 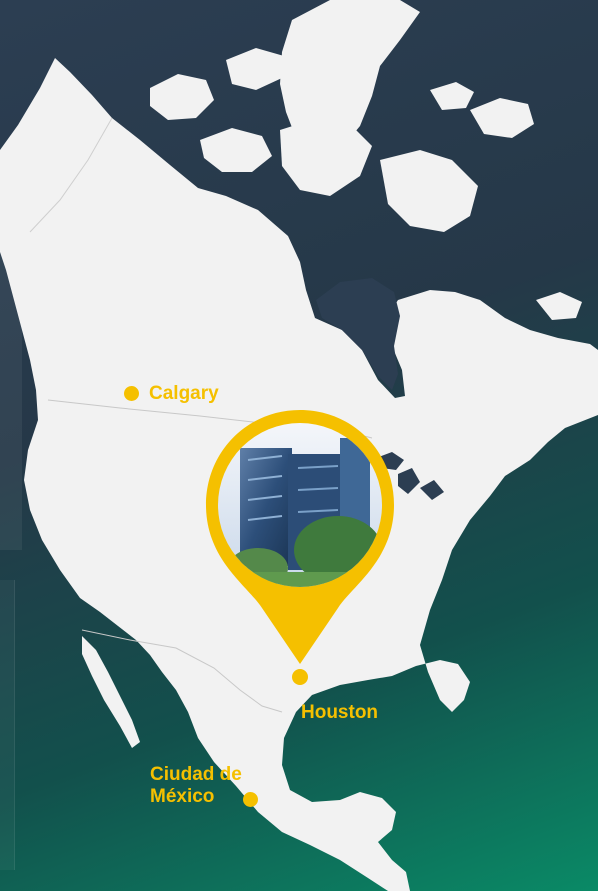 I want to click on background-panel-lower, so click(x=7, y=725).